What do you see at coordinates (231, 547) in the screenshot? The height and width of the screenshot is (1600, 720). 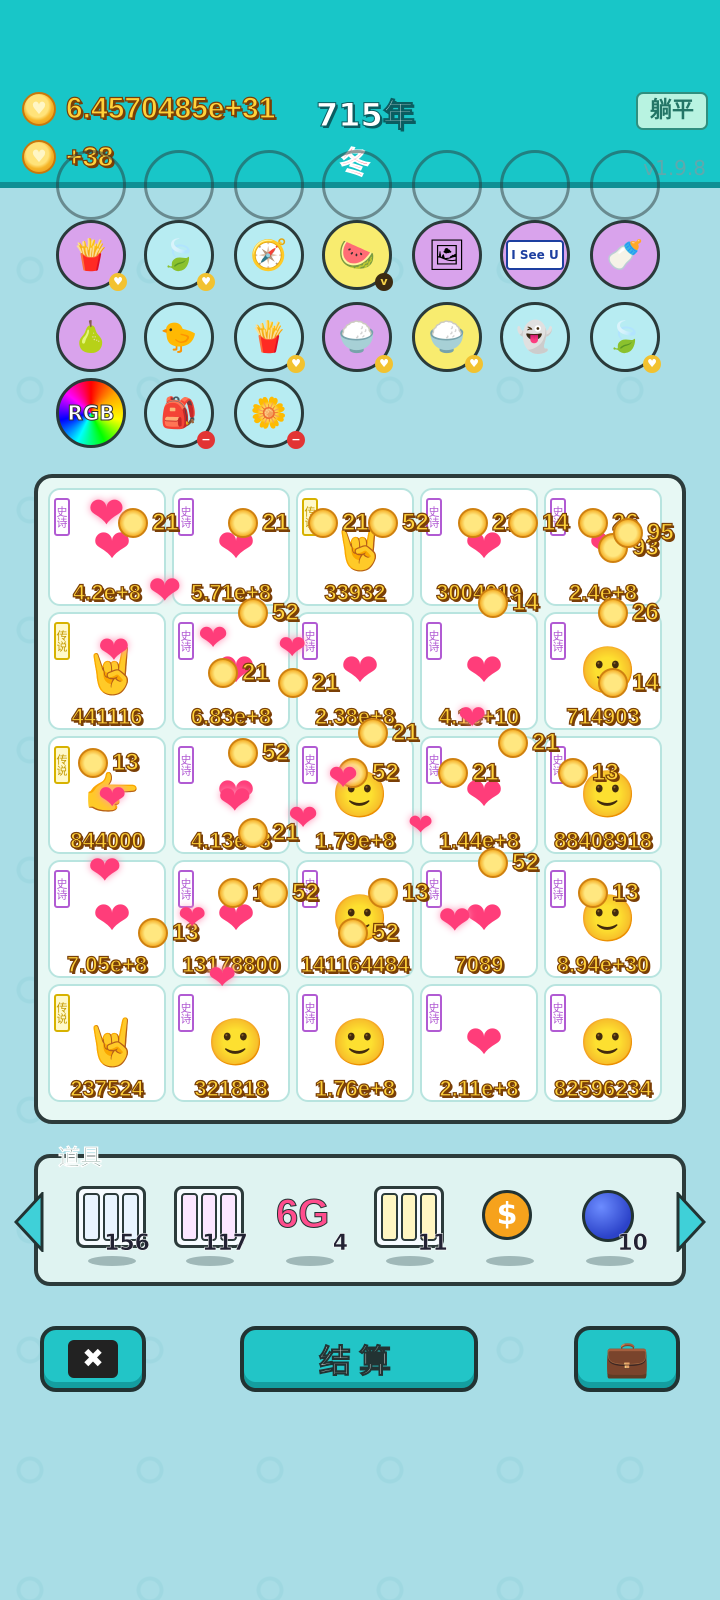 I see `board-cell: 史诗 ❤ 5.71e+8` at bounding box center [231, 547].